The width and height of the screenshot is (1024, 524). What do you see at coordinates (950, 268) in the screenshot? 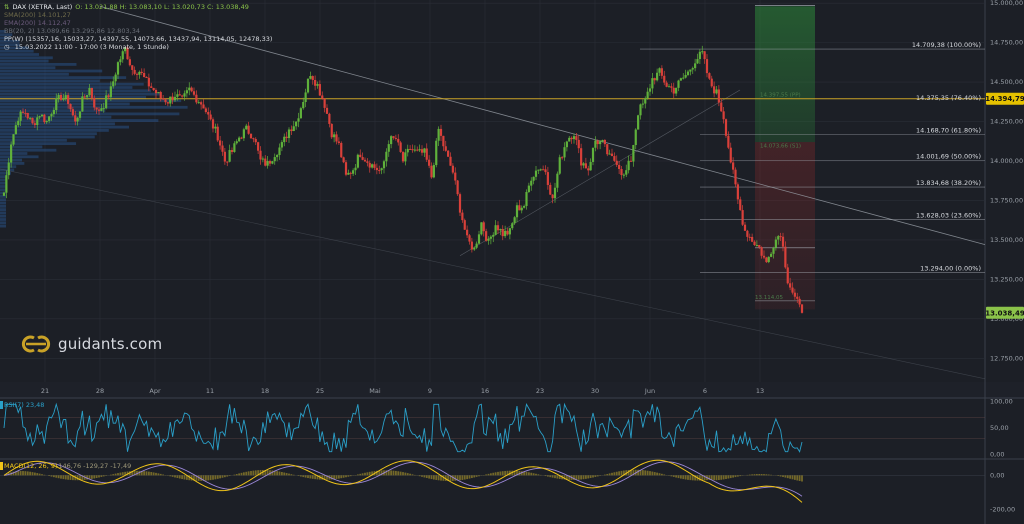
I see `fib-label: 13.294,00 (0.00%)` at bounding box center [950, 268].